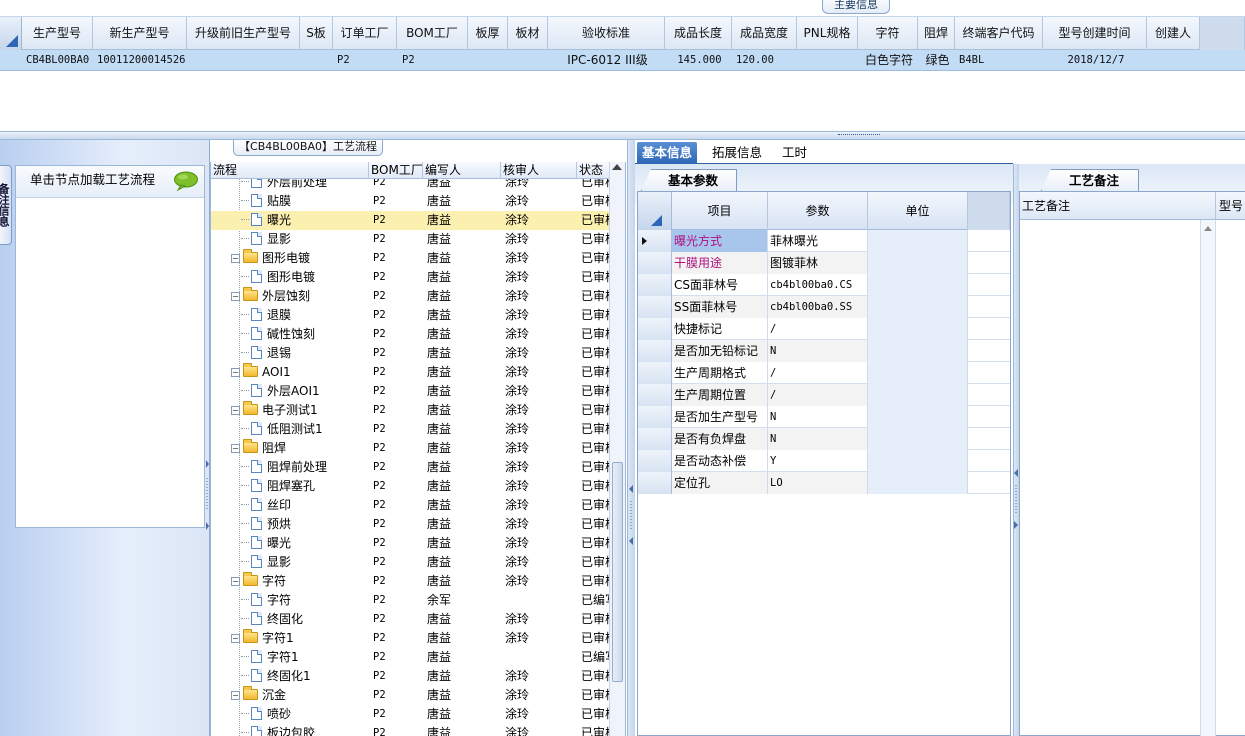 The width and height of the screenshot is (1245, 736). What do you see at coordinates (698, 33) in the screenshot?
I see `col-header-9: 成品长度` at bounding box center [698, 33].